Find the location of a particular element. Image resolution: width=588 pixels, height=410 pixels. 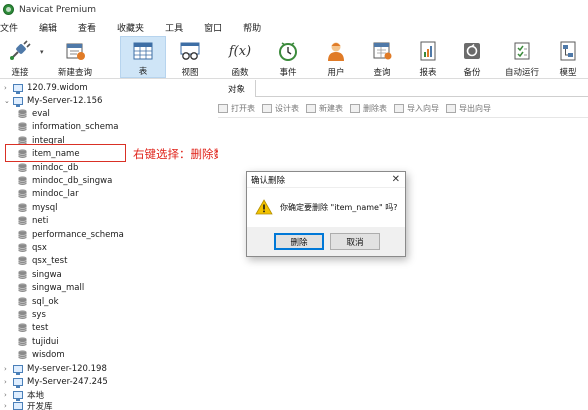

connection-item: ⌄ My-Server-12.156 is located at coordinates (53, 100).